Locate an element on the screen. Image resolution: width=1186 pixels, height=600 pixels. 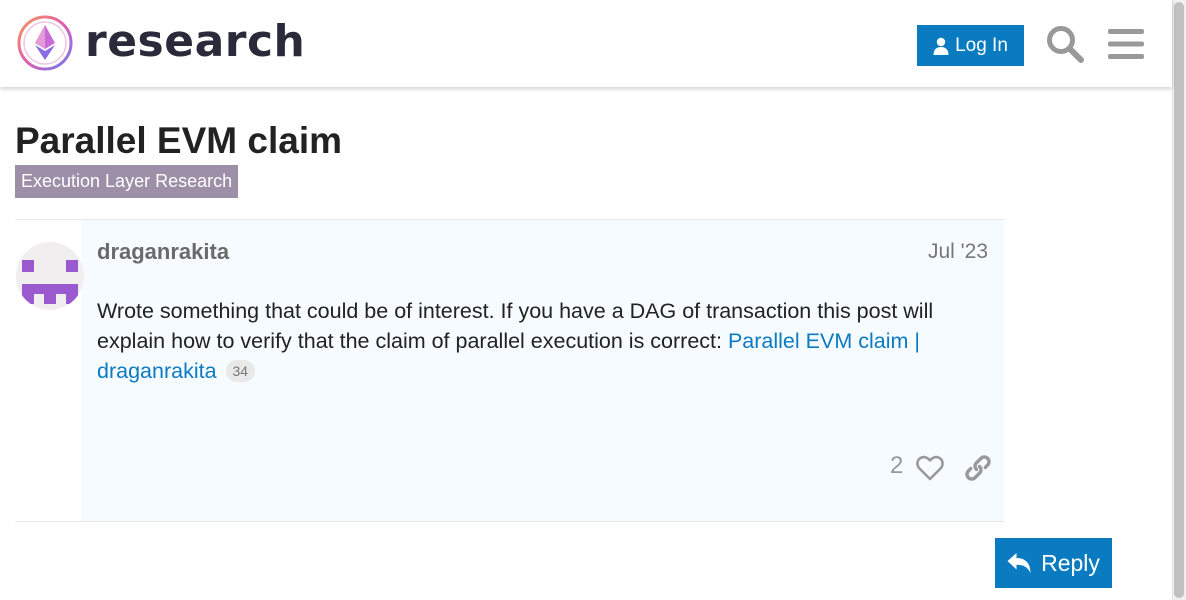
search-icon is located at coordinates (1065, 44).